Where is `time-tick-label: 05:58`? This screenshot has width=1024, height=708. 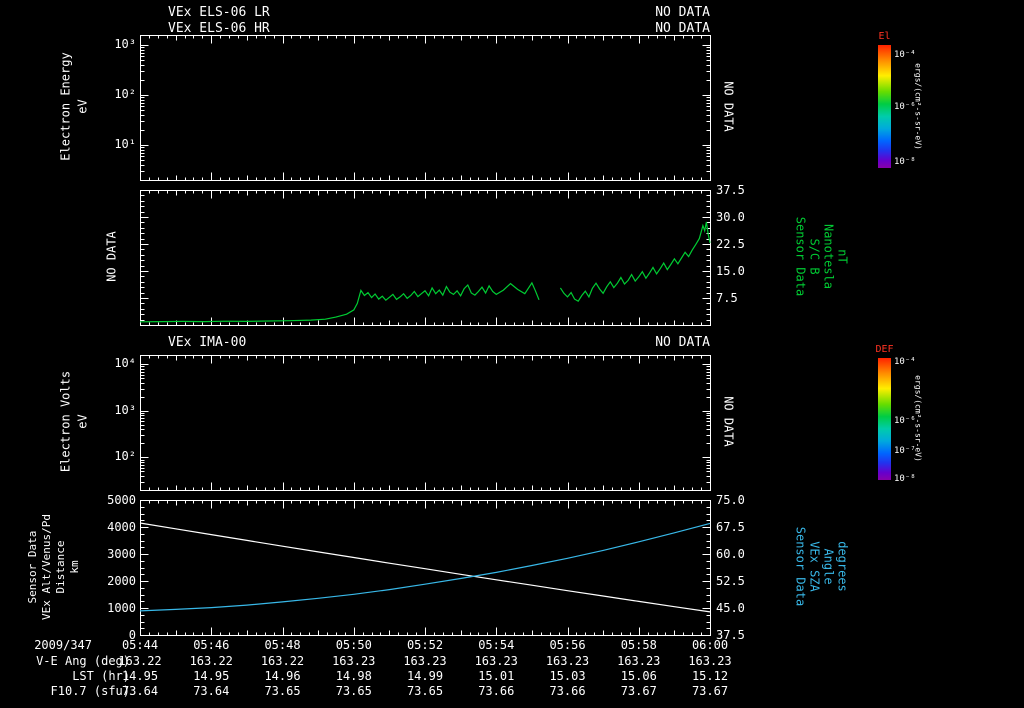 time-tick-label: 05:58 is located at coordinates (638, 645).